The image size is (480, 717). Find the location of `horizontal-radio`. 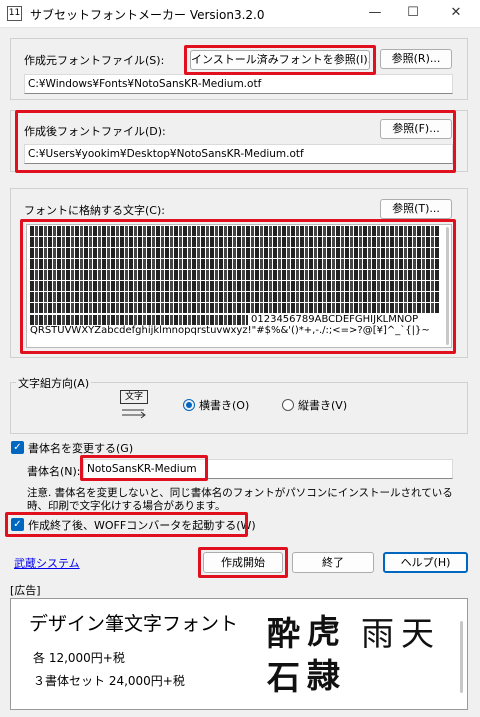

horizontal-radio is located at coordinates (189, 405).